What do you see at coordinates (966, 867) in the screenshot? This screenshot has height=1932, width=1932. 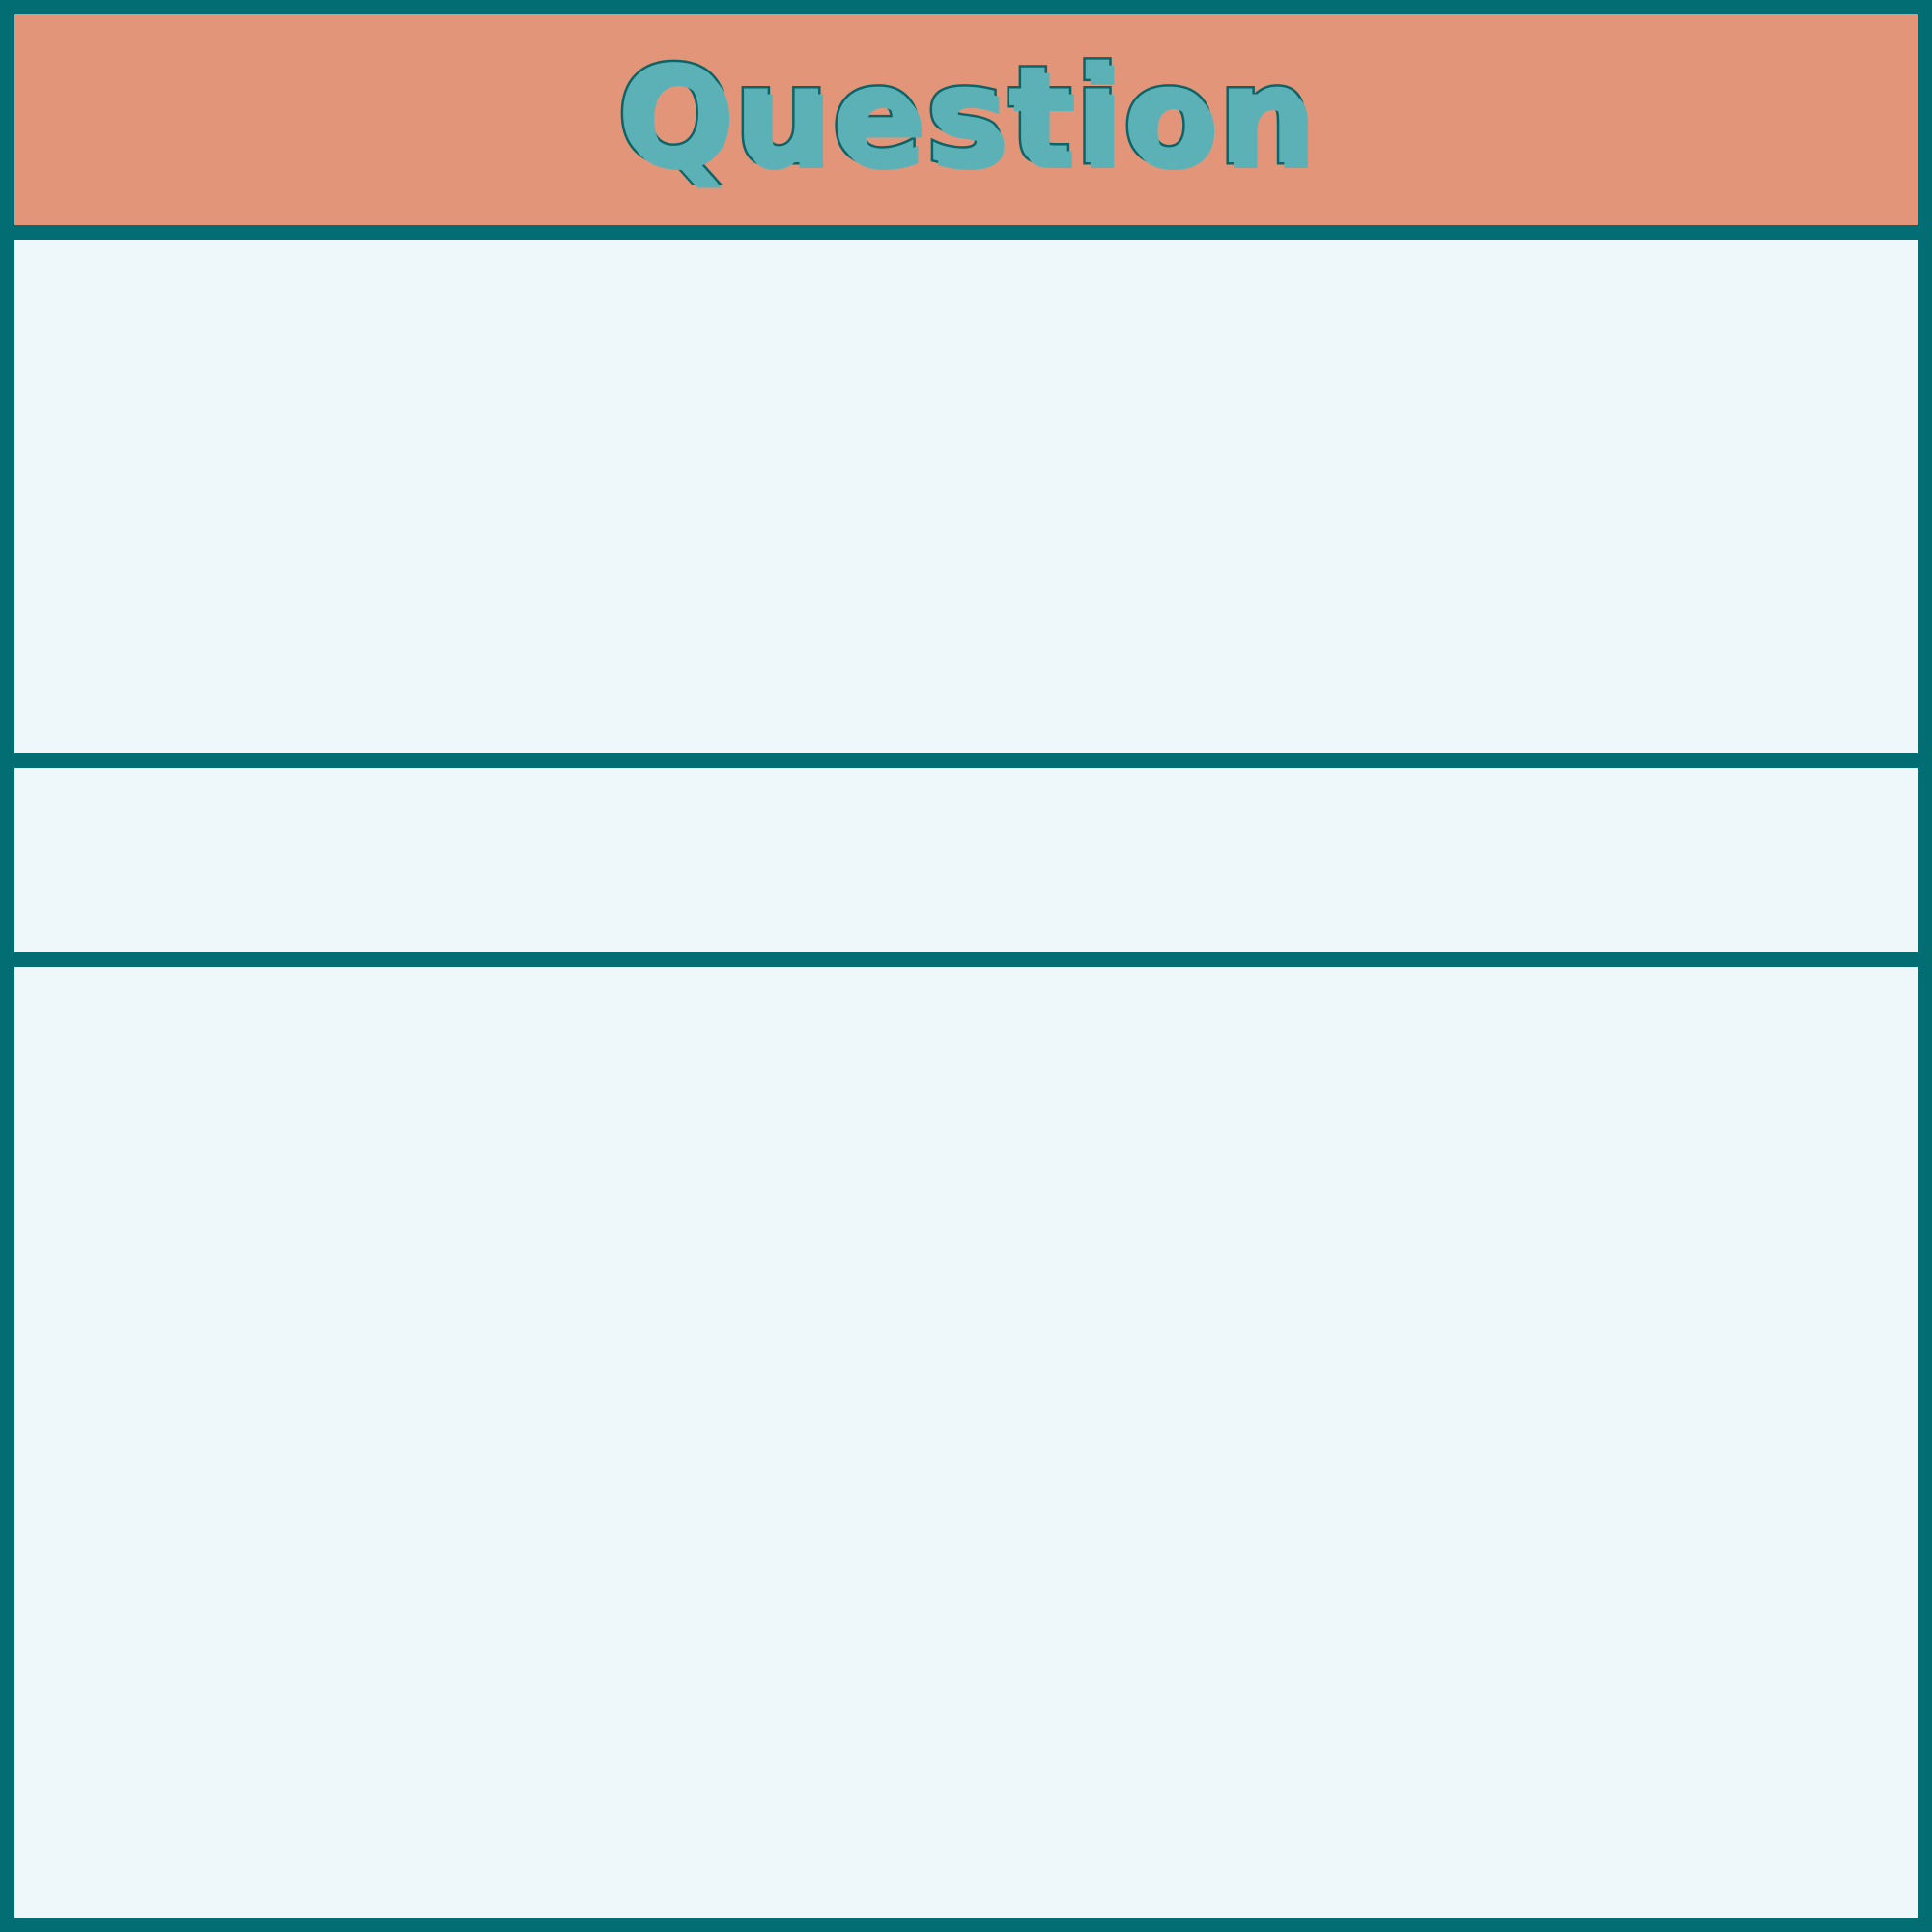 I see `middle-area` at bounding box center [966, 867].